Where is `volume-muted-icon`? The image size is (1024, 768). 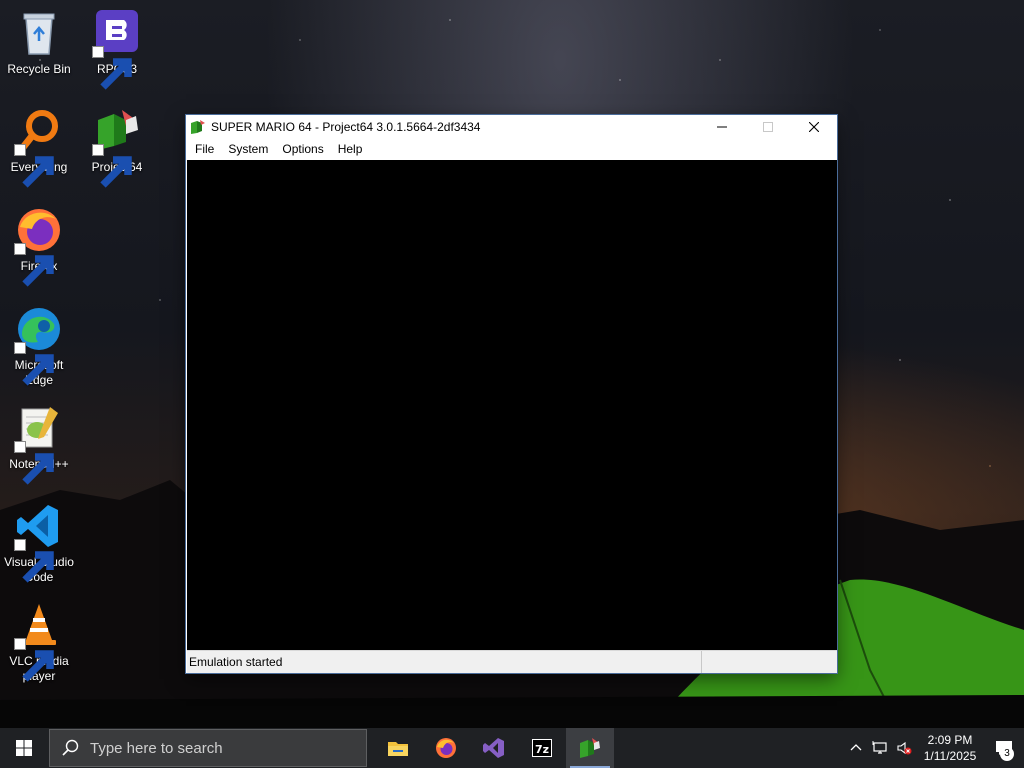 volume-muted-icon is located at coordinates (904, 748).